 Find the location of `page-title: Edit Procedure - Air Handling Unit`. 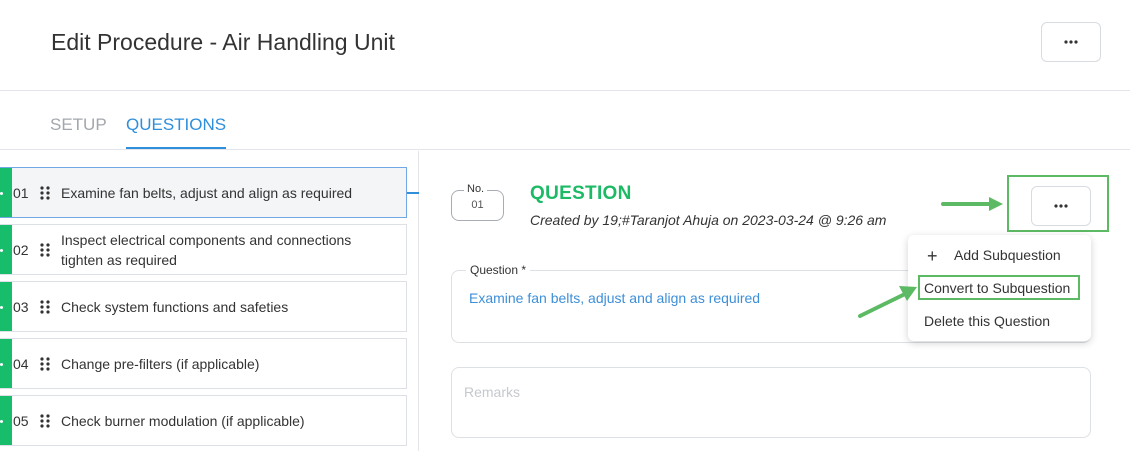

page-title: Edit Procedure - Air Handling Unit is located at coordinates (223, 42).